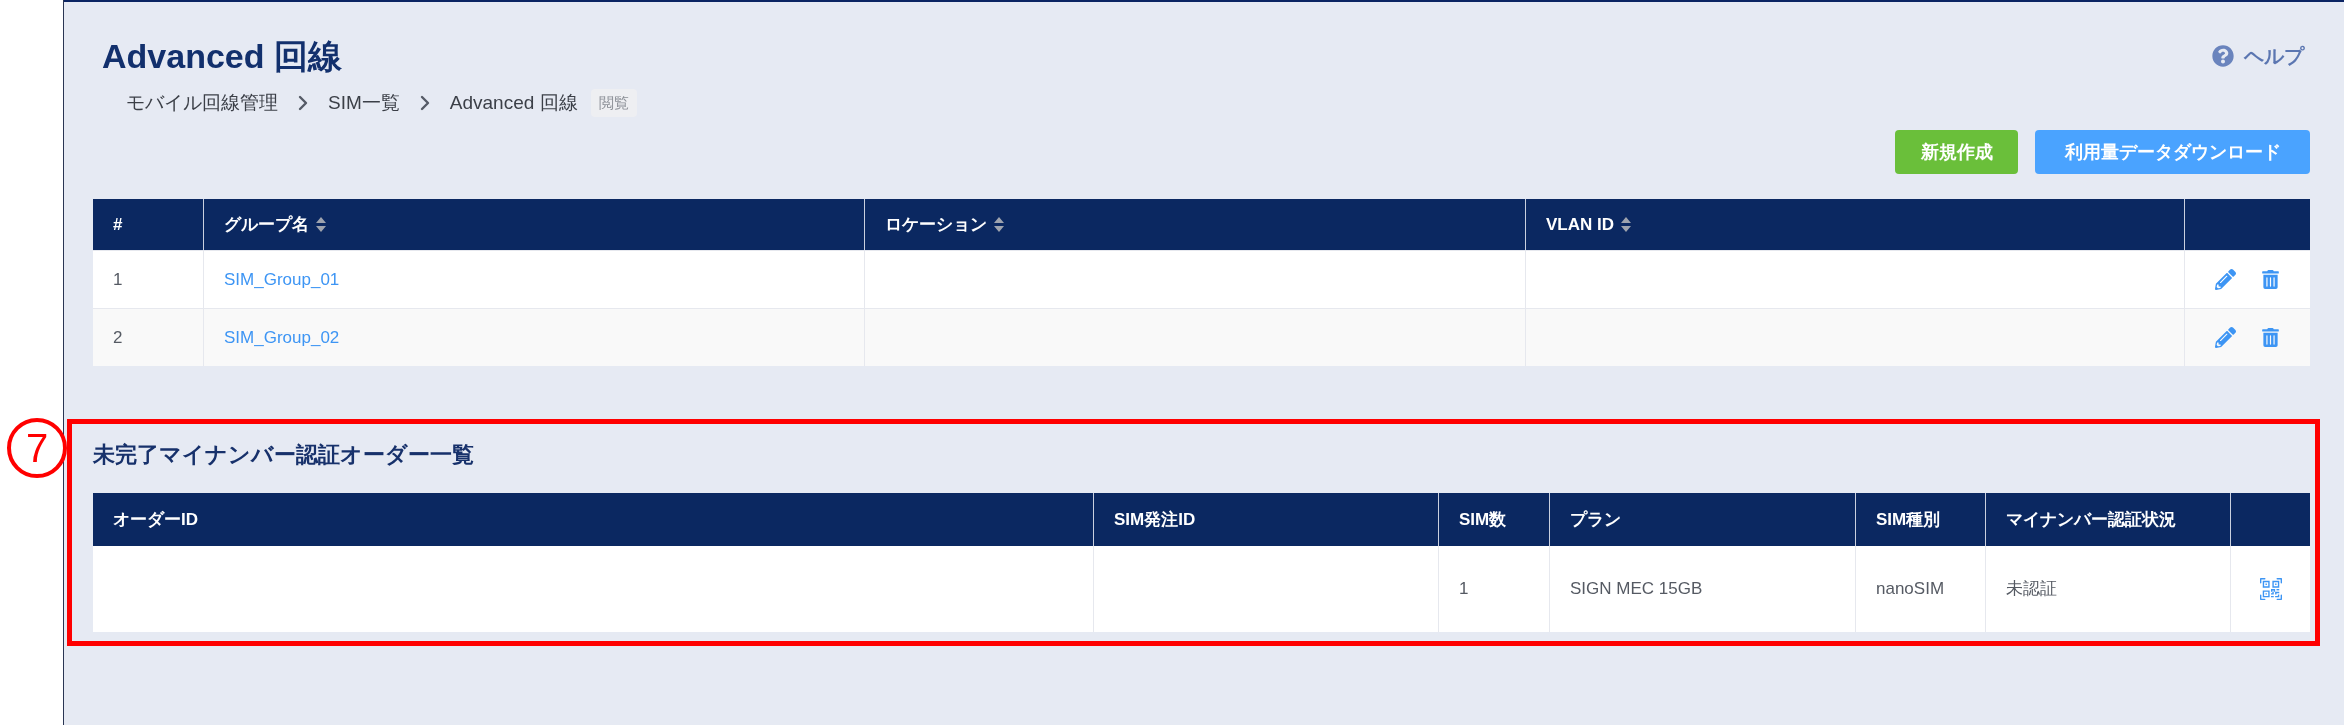 The image size is (2344, 725). What do you see at coordinates (1155, 519) in the screenshot?
I see `column-header: SIM発注ID` at bounding box center [1155, 519].